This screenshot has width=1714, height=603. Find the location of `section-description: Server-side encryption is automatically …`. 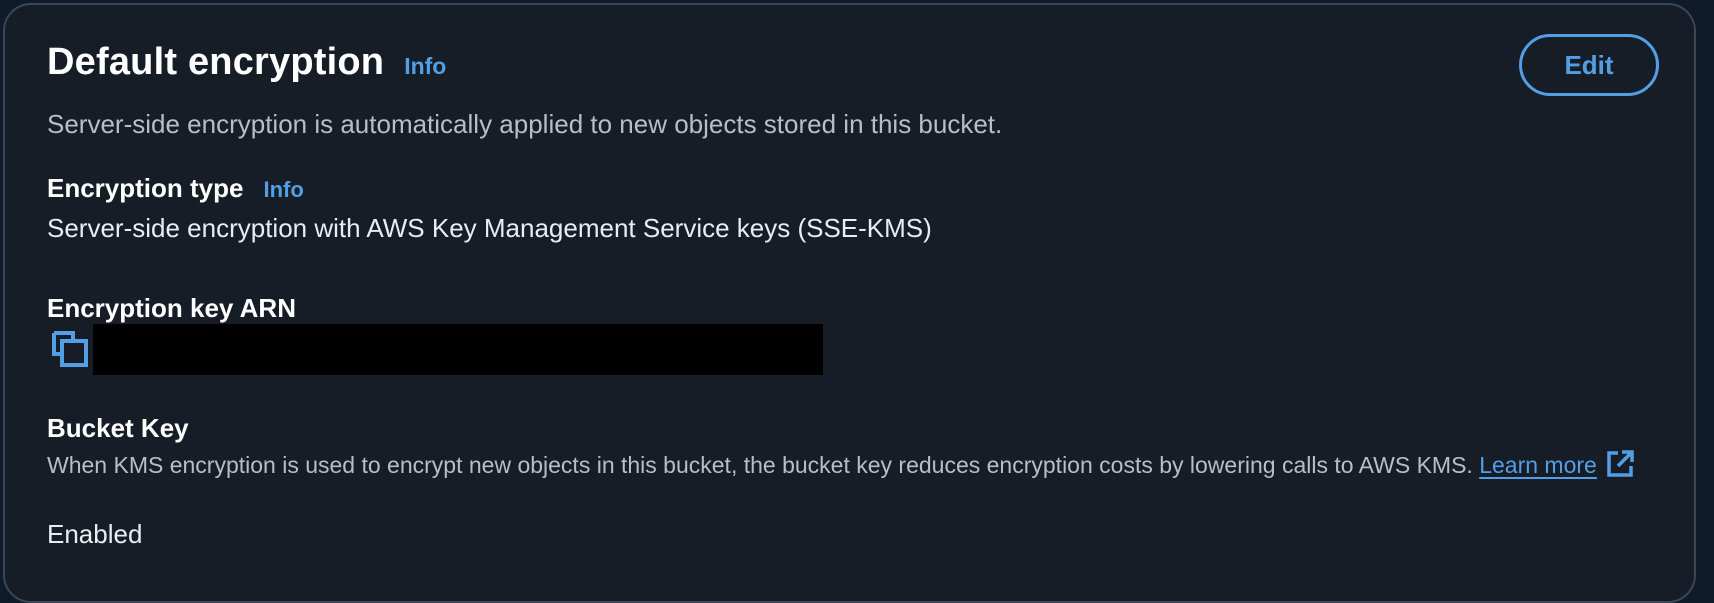

section-description: Server-side encryption is automatically … is located at coordinates (525, 124).